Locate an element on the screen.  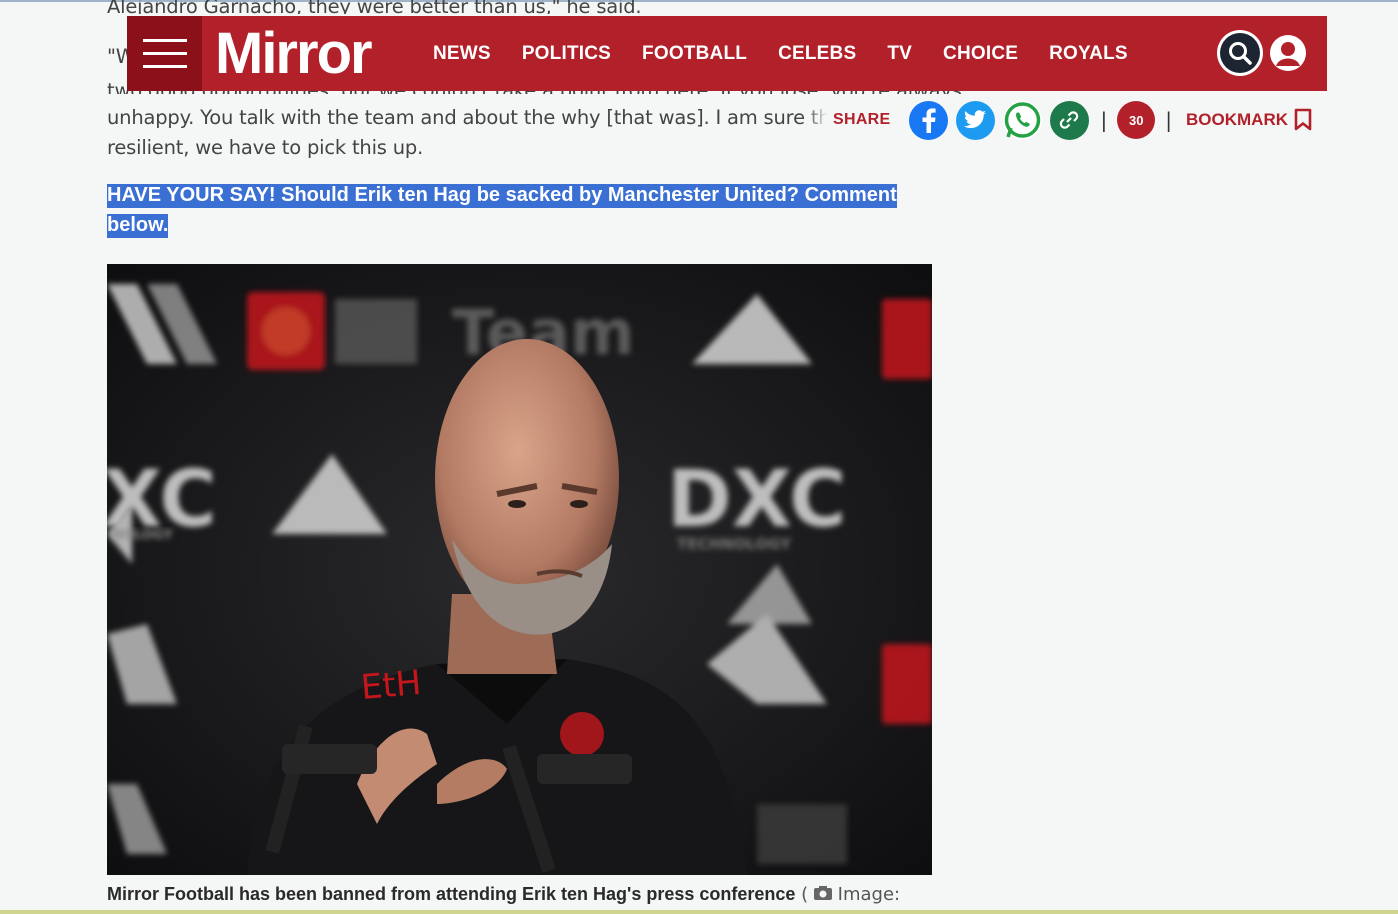
search-button is located at coordinates (1240, 53).